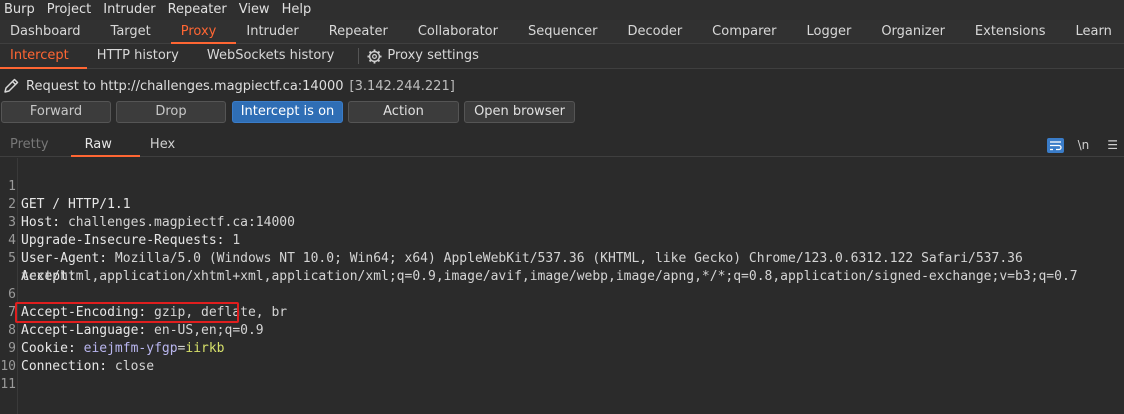  I want to click on drop-button: Drop, so click(171, 112).